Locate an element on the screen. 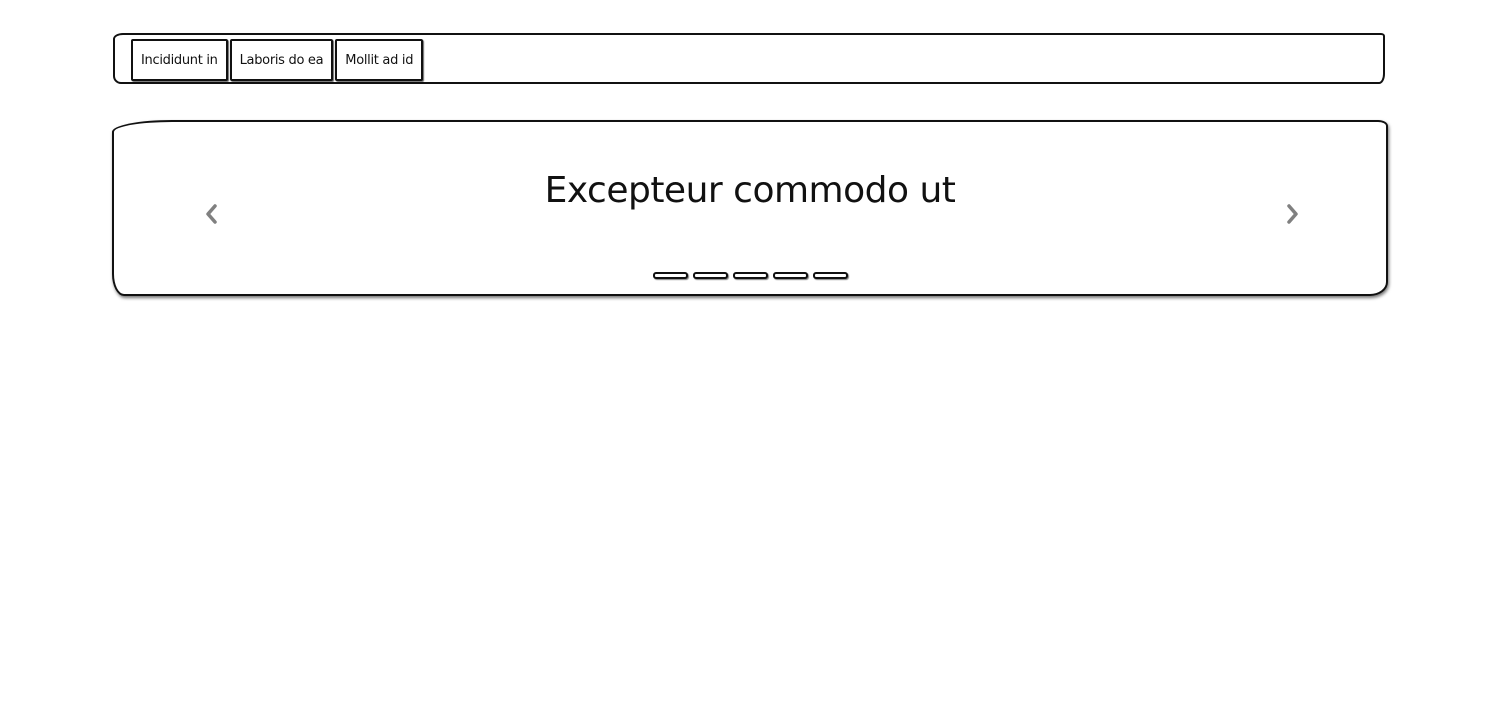  tab-incididunt-in: Incididunt in is located at coordinates (179, 60).